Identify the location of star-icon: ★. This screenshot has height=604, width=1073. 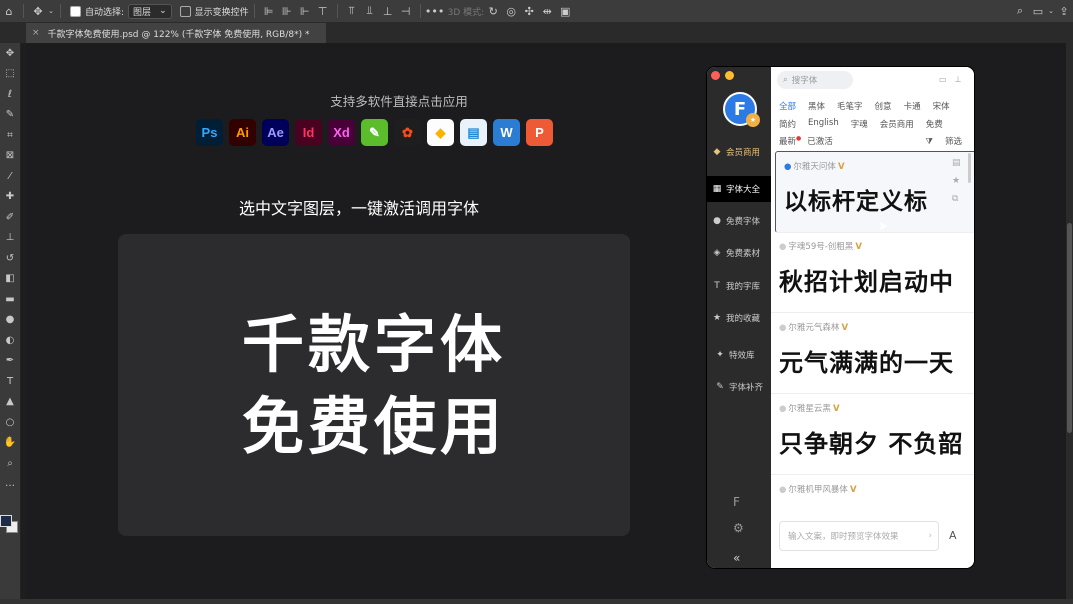
(956, 181).